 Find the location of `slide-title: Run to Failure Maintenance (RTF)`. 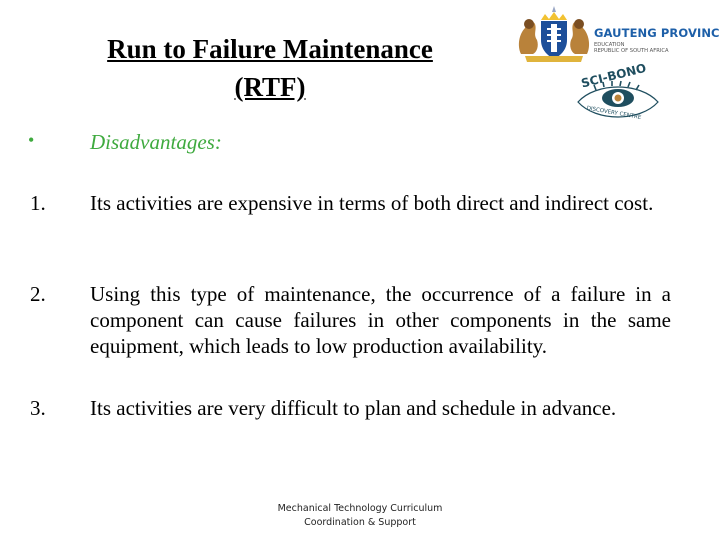

slide-title: Run to Failure Maintenance (RTF) is located at coordinates (270, 68).